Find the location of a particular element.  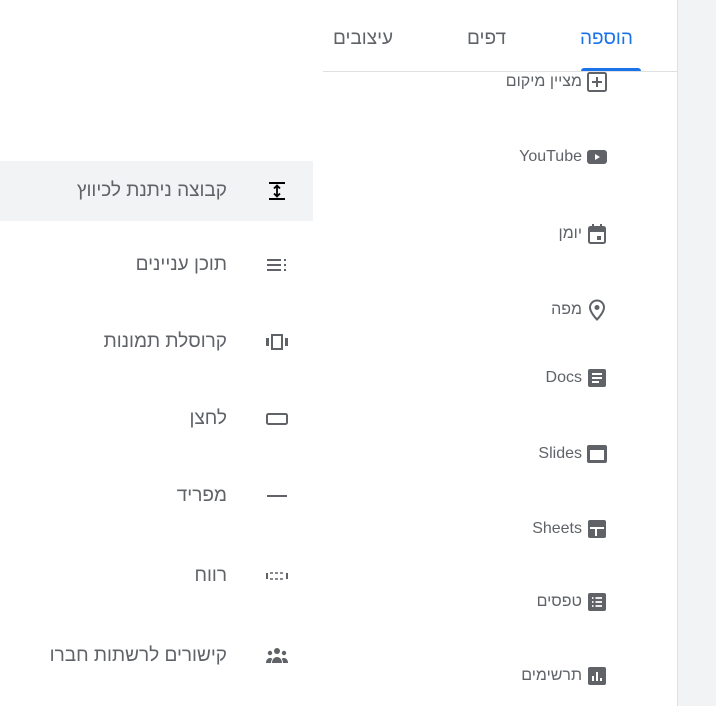

layout-item-table-of-contents: תוכן עניינים is located at coordinates (156, 265).